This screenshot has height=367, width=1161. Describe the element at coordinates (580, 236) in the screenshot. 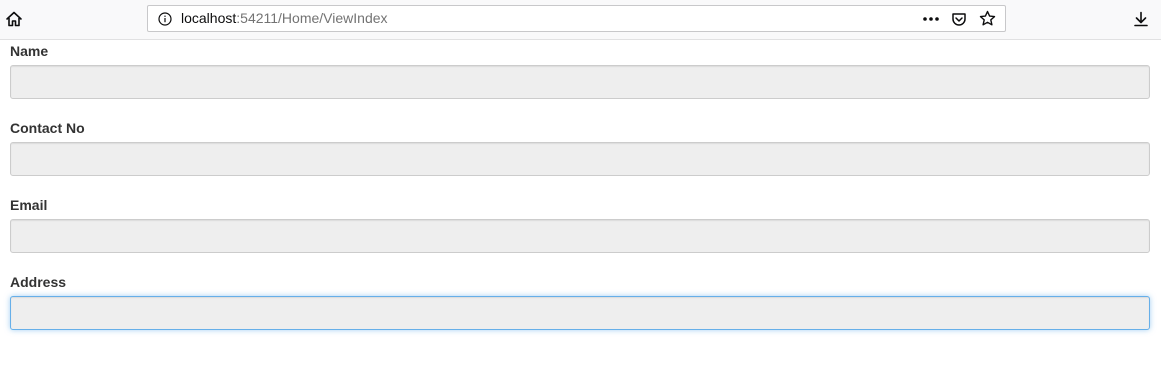

I see `email-input` at that location.